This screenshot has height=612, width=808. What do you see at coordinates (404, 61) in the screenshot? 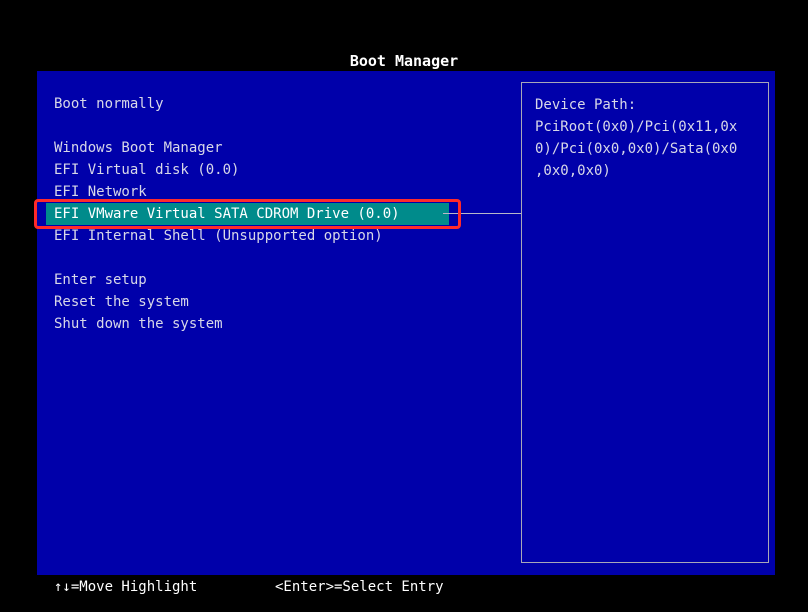
I see `page-title: Boot Manager` at bounding box center [404, 61].